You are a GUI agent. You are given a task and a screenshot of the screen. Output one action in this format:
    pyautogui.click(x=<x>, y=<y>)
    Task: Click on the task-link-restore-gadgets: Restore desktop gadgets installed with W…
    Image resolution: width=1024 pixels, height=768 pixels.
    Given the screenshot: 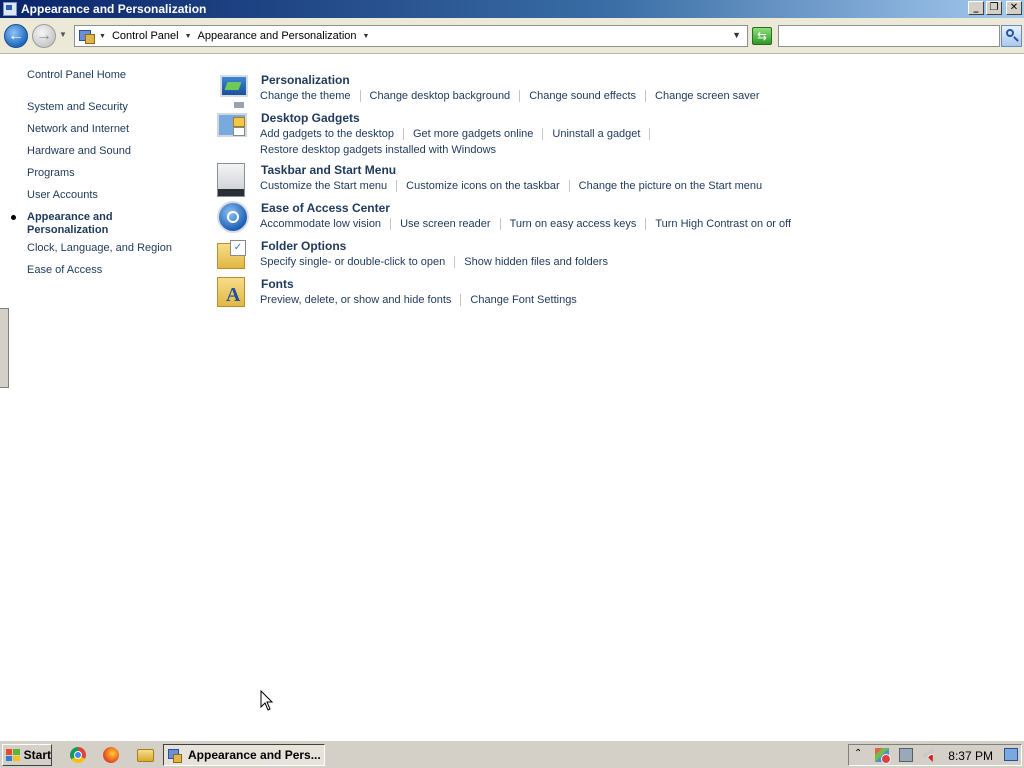 What is the action you would take?
    pyautogui.click(x=378, y=150)
    